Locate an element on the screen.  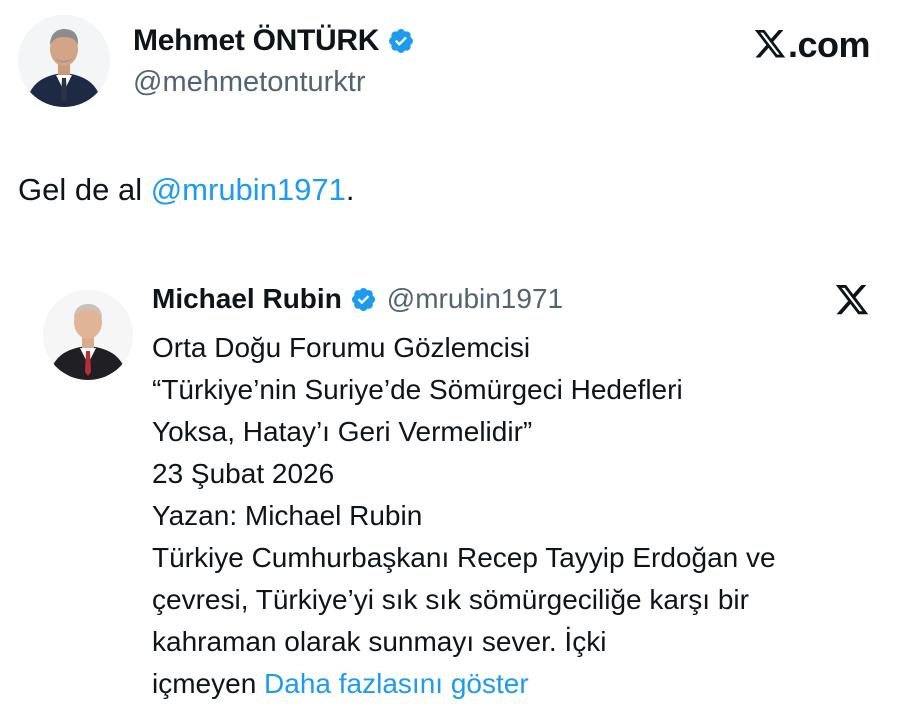
quoted-author-avatar is located at coordinates (88, 335).